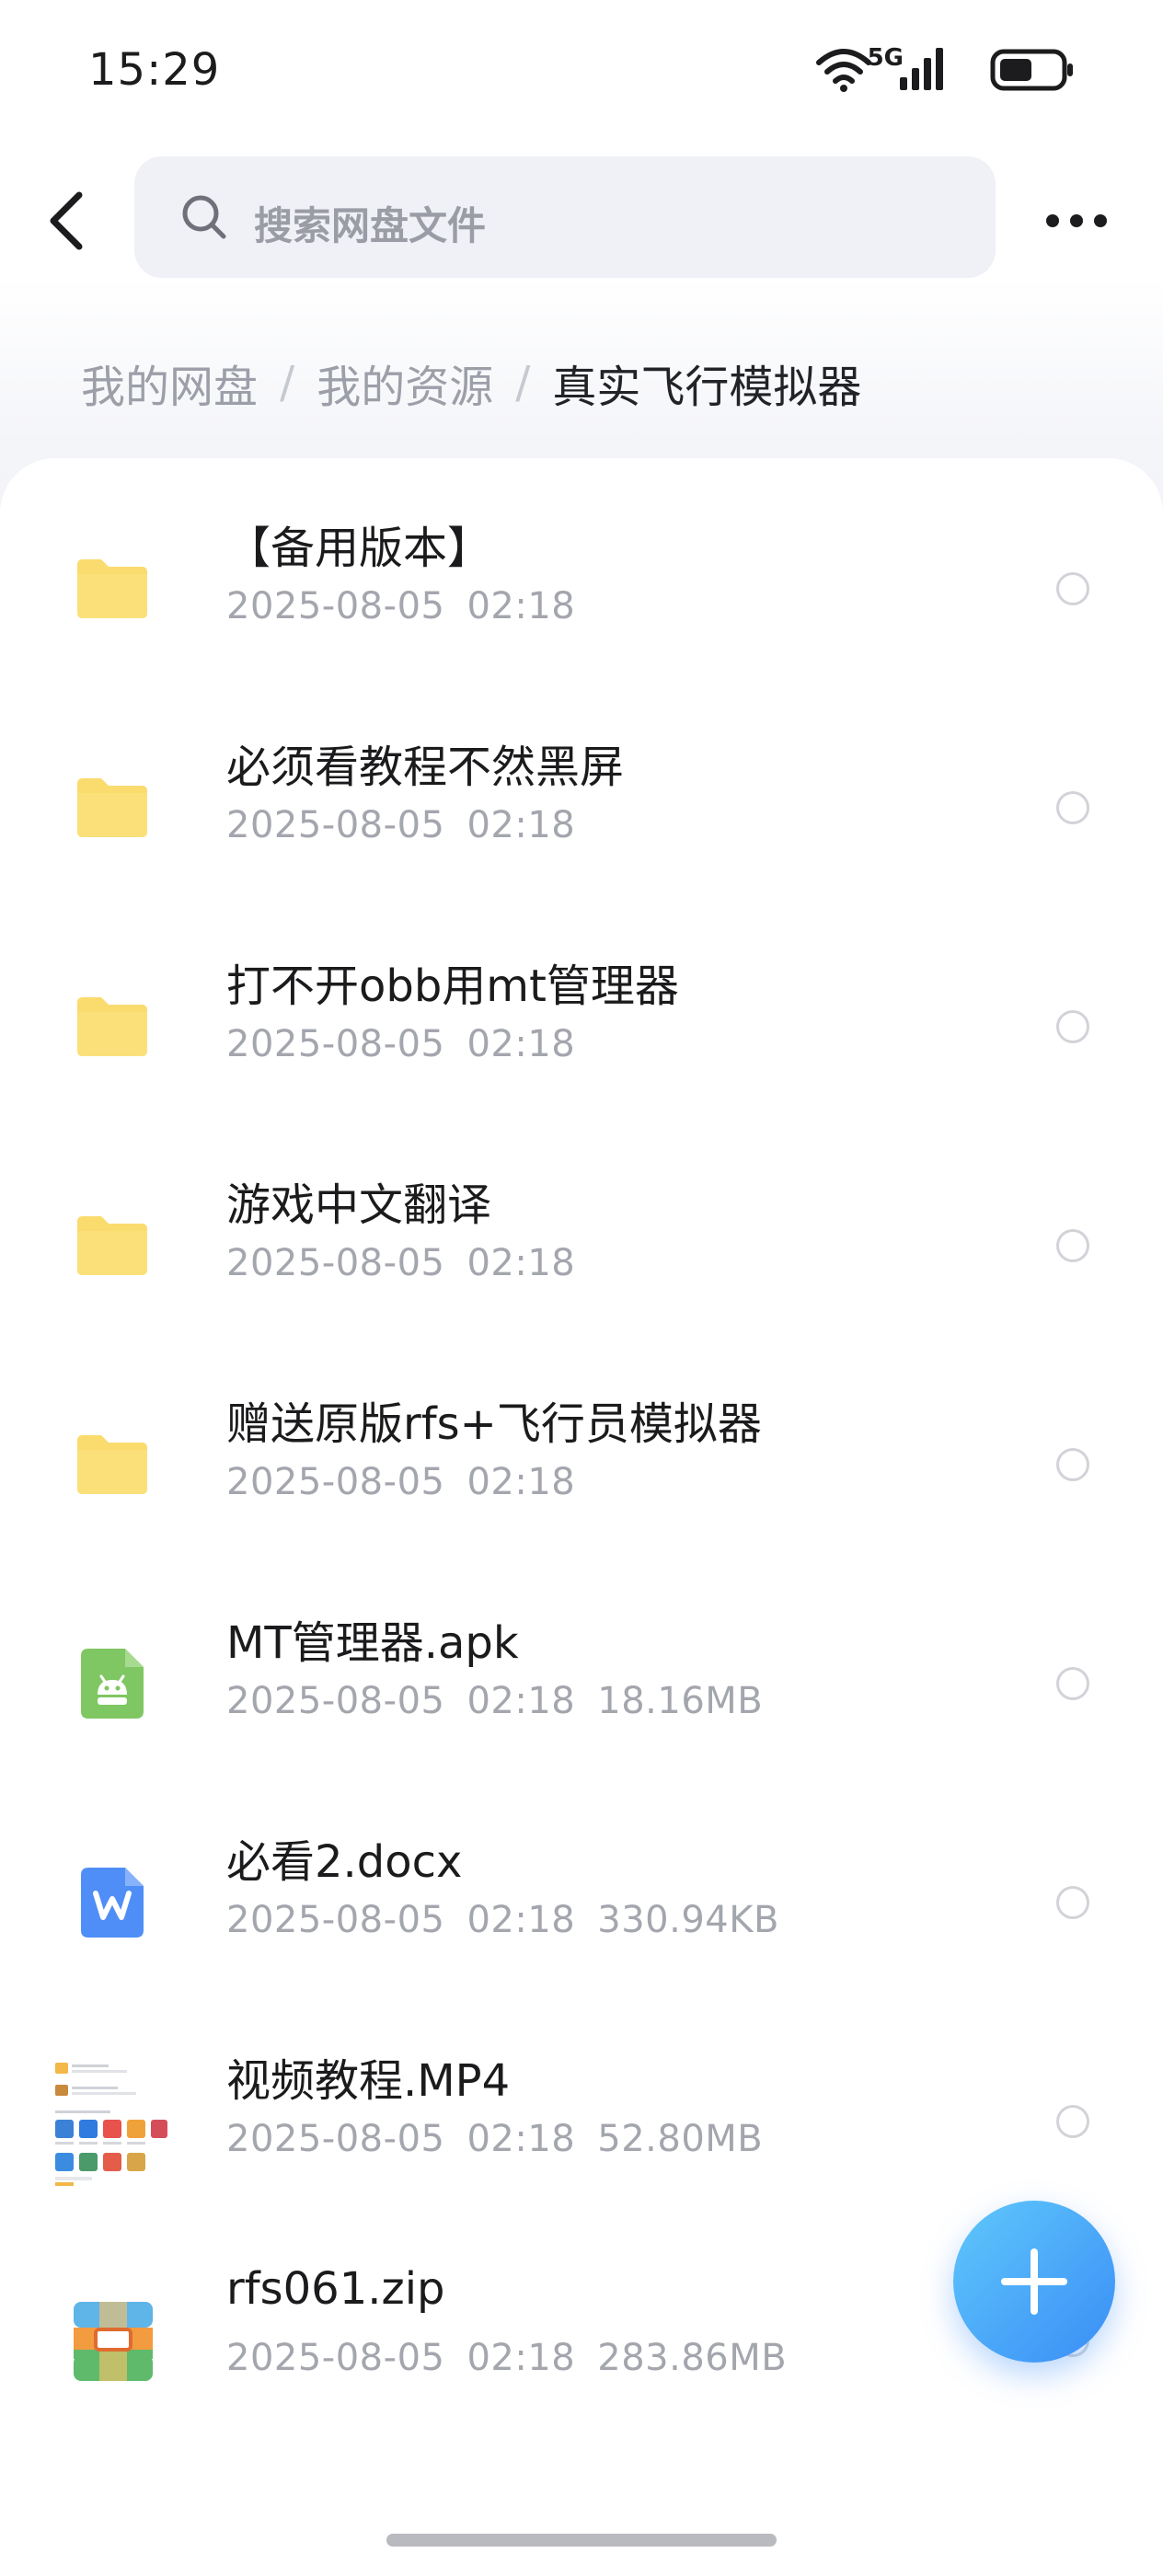 The image size is (1163, 2576). Describe the element at coordinates (155, 70) in the screenshot. I see `status-time: 15:29` at that location.